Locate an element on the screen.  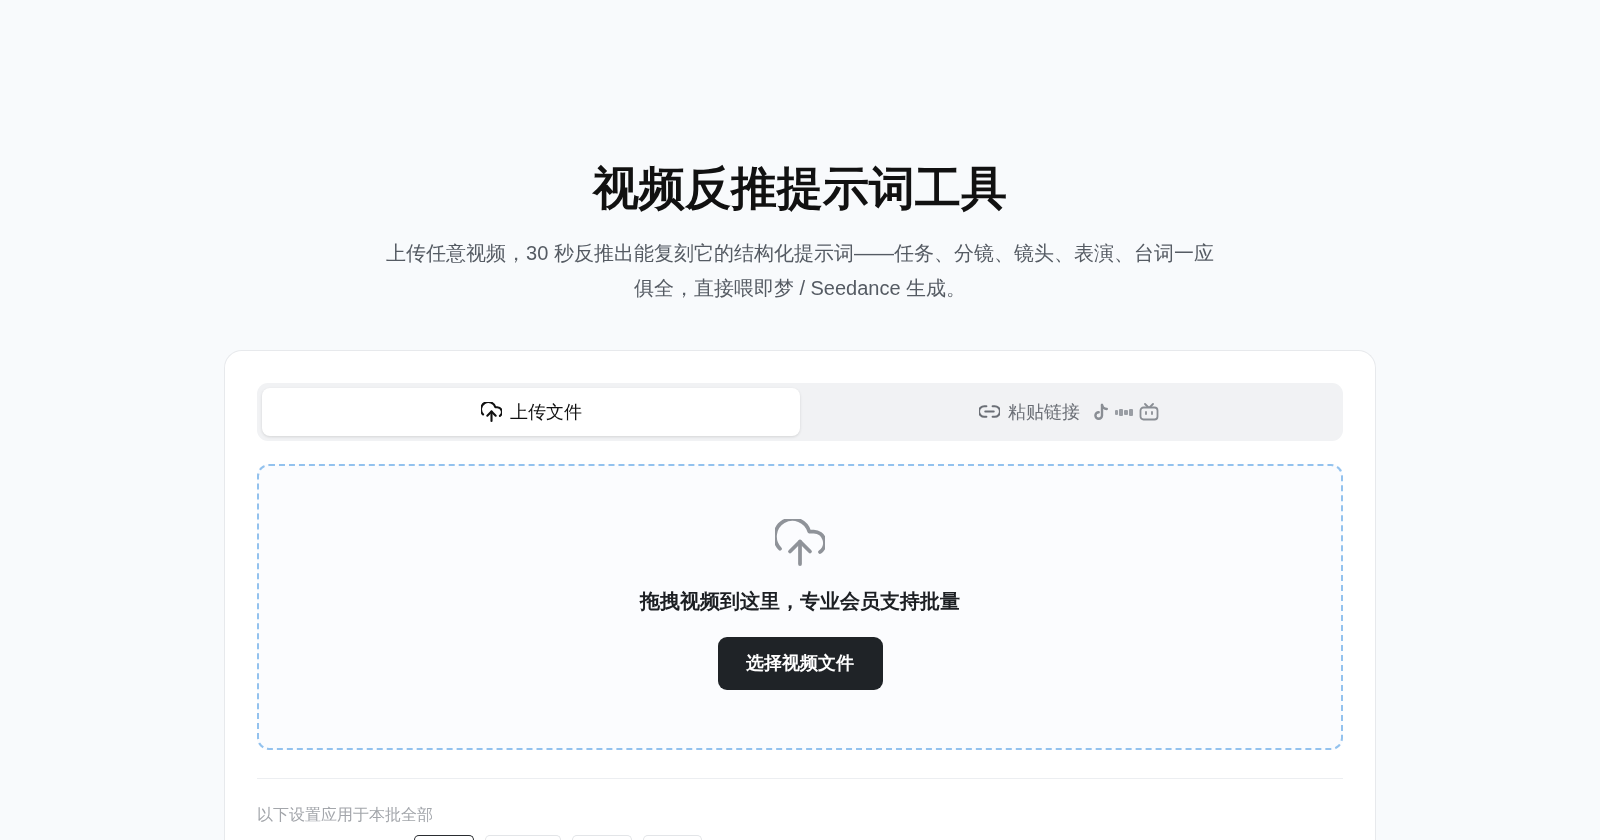
music-note-icon is located at coordinates (1101, 412).